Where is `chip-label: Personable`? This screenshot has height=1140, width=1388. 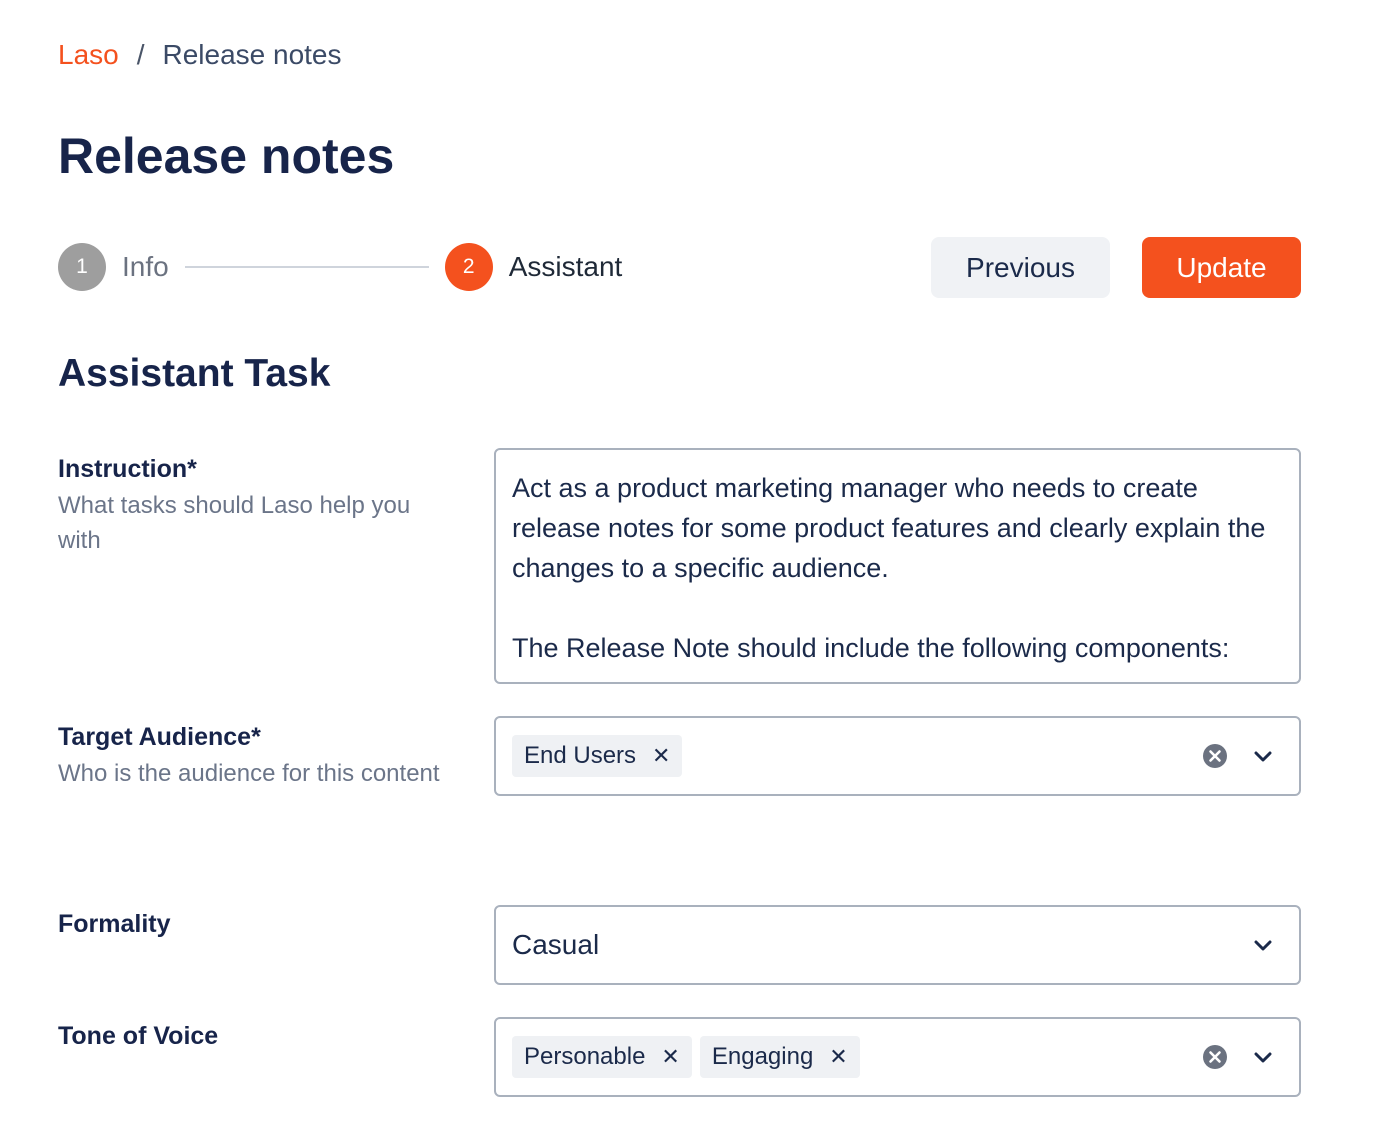 chip-label: Personable is located at coordinates (585, 1056).